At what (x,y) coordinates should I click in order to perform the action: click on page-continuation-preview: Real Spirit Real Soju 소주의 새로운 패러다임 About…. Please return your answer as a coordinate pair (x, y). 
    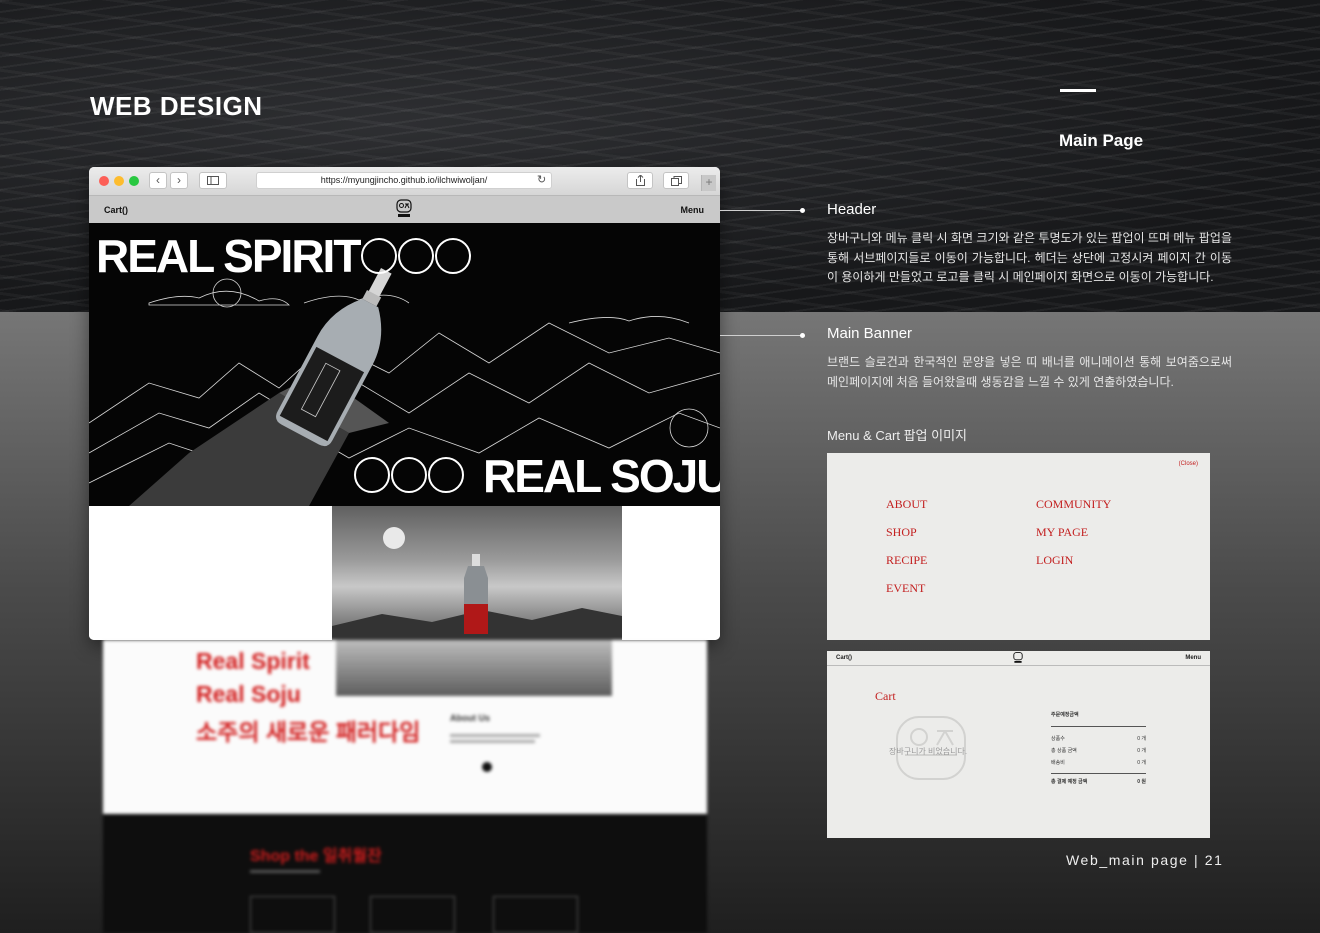
    Looking at the image, I should click on (405, 786).